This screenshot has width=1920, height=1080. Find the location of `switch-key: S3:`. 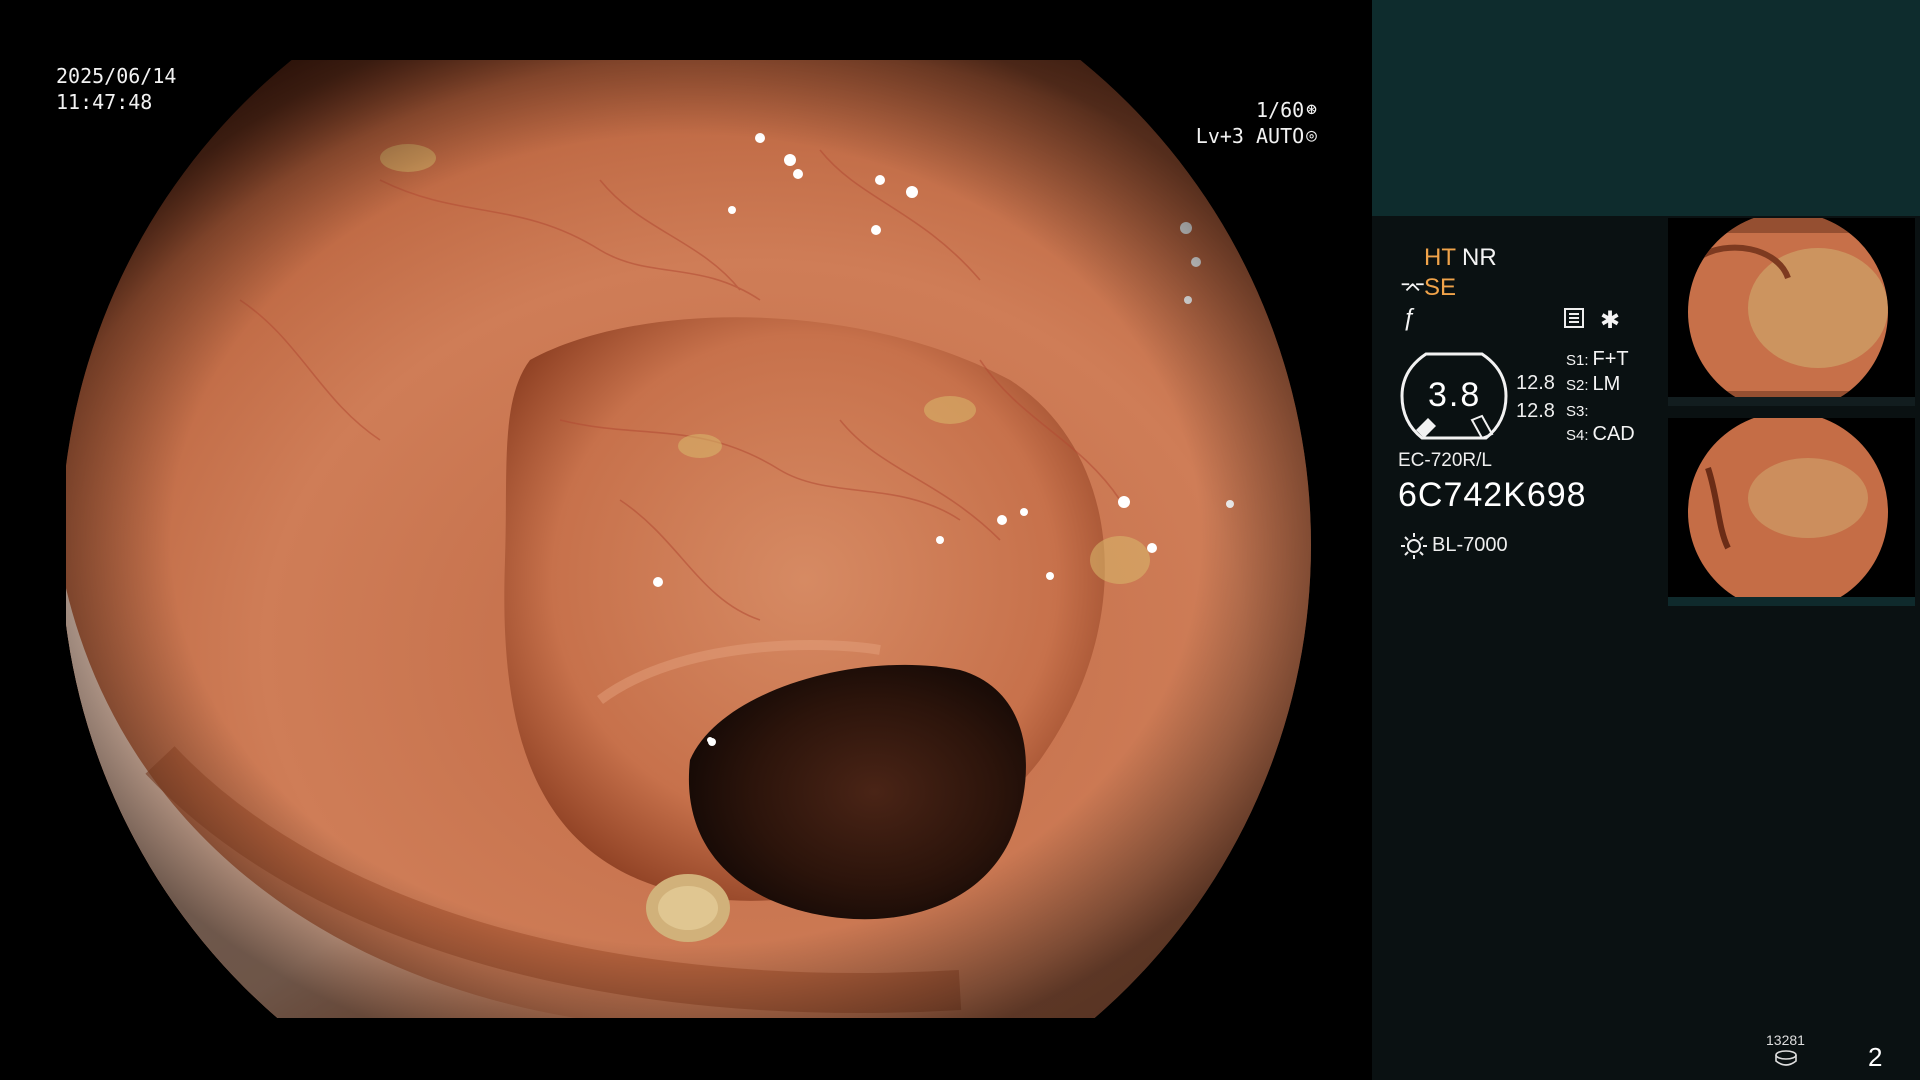

switch-key: S3: is located at coordinates (1577, 411).